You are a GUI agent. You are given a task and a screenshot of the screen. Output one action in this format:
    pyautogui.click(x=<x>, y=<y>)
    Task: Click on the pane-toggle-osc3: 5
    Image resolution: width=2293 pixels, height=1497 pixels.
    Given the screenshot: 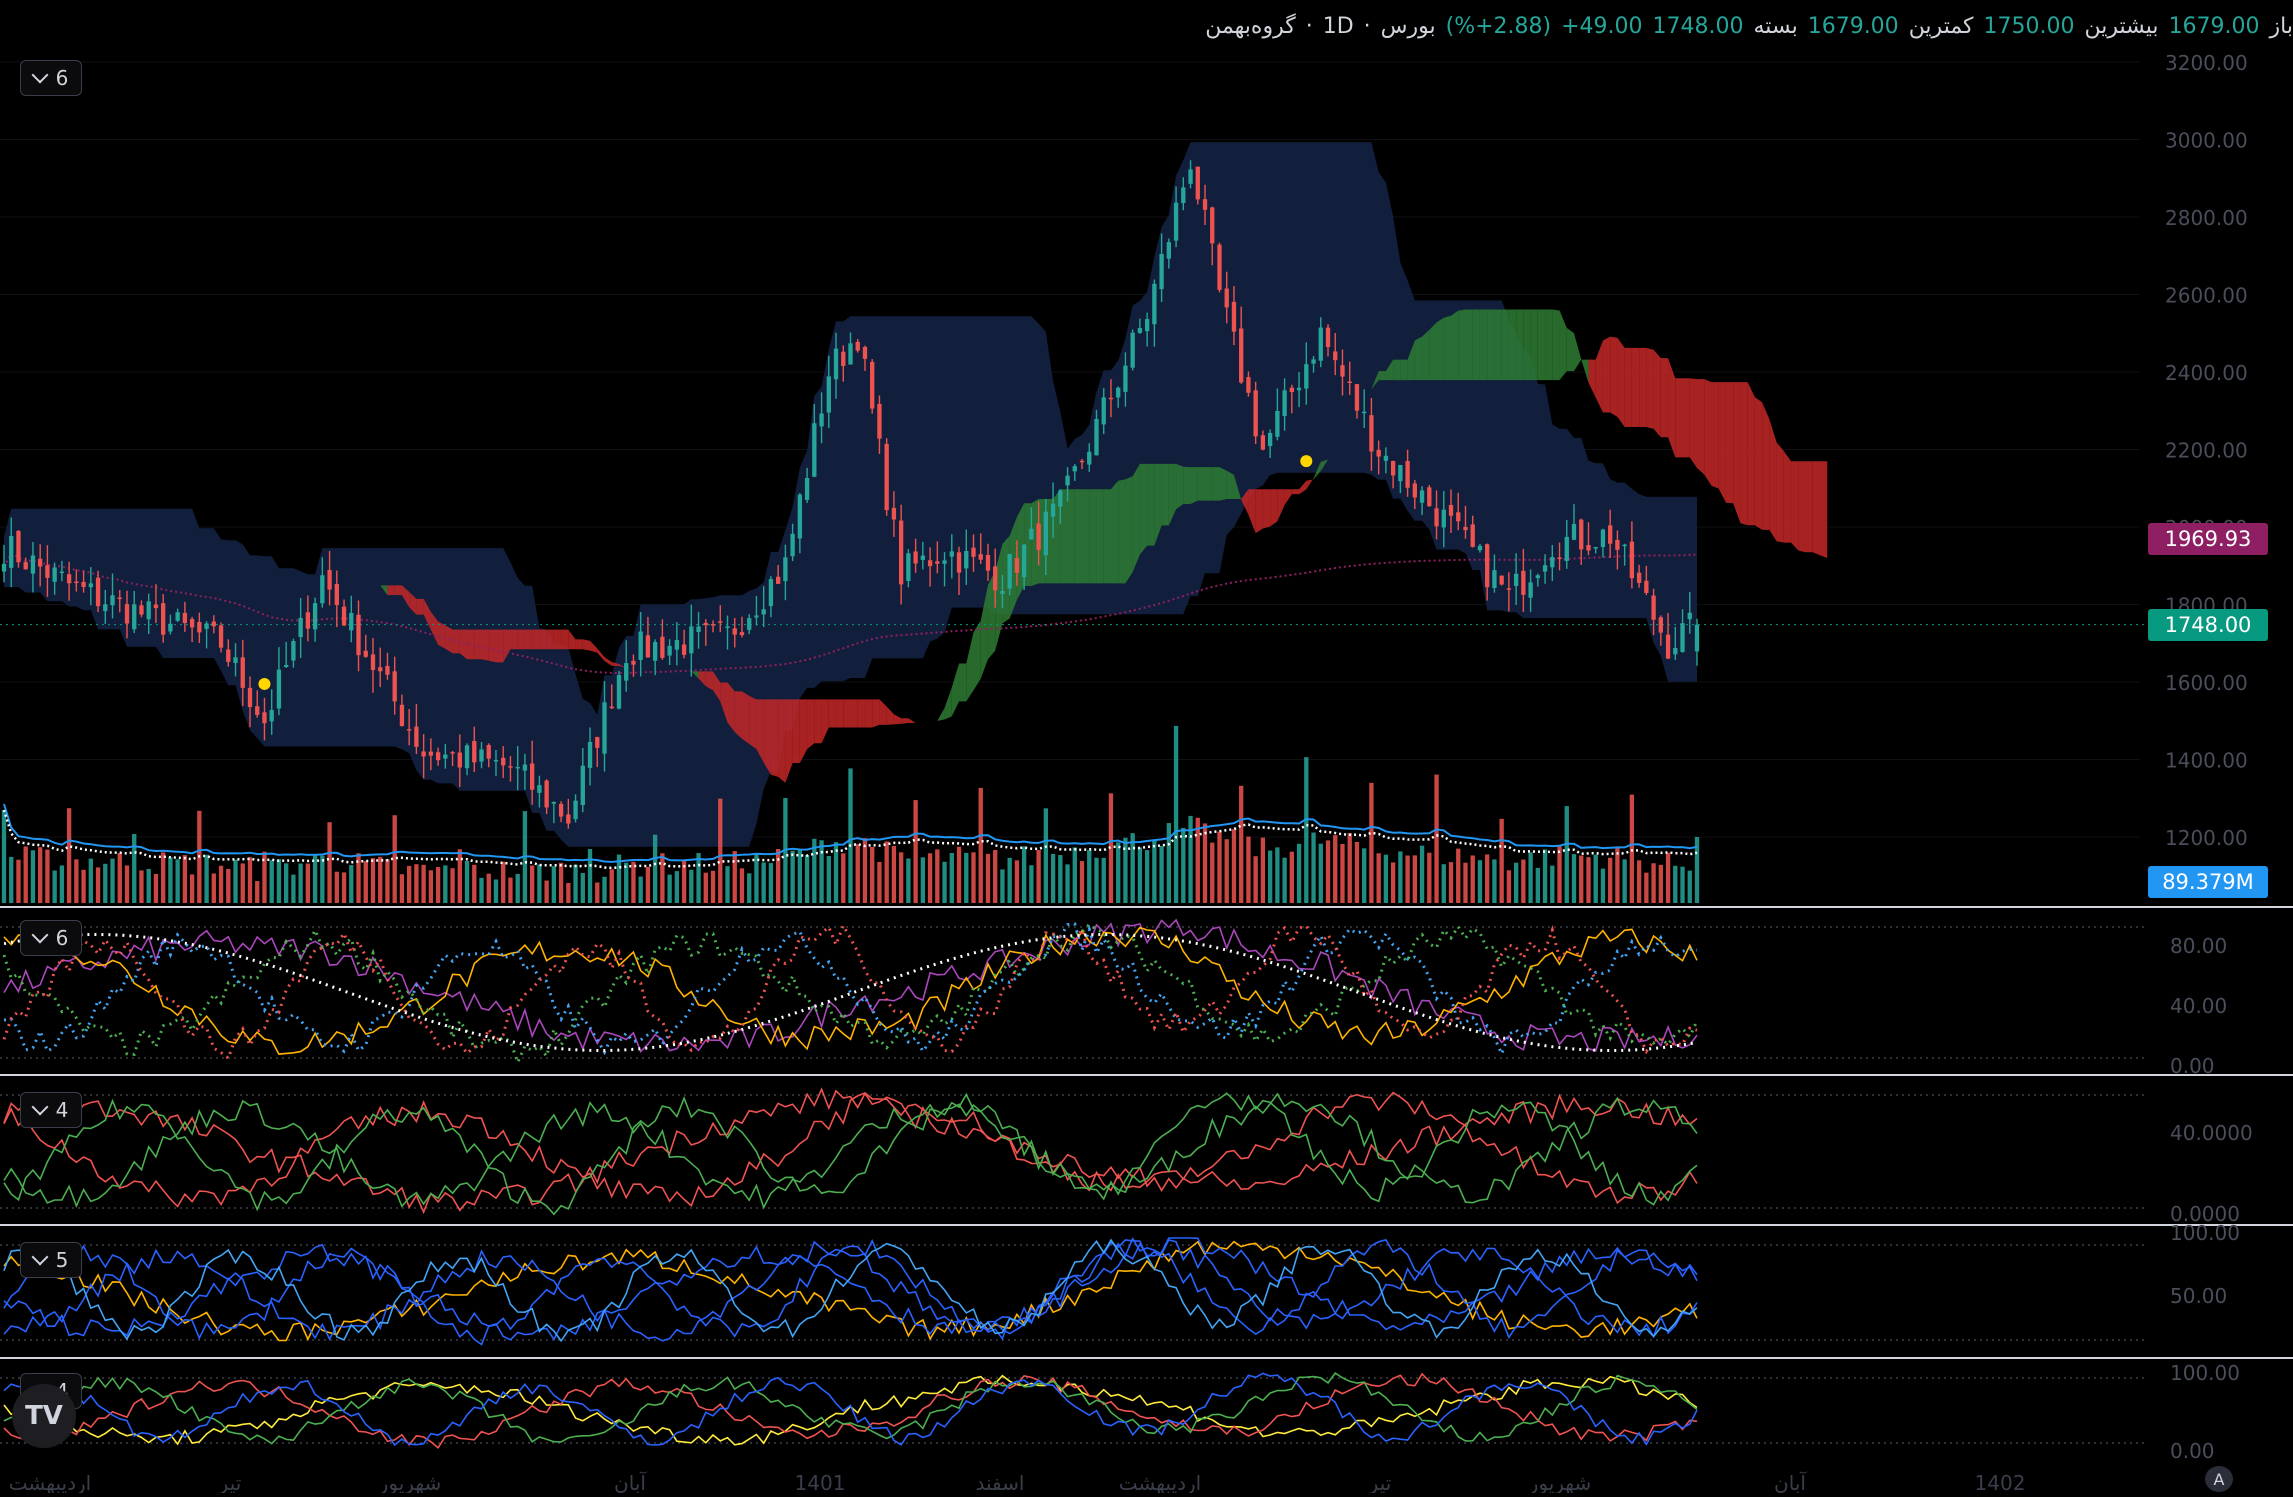 What is the action you would take?
    pyautogui.click(x=51, y=1260)
    